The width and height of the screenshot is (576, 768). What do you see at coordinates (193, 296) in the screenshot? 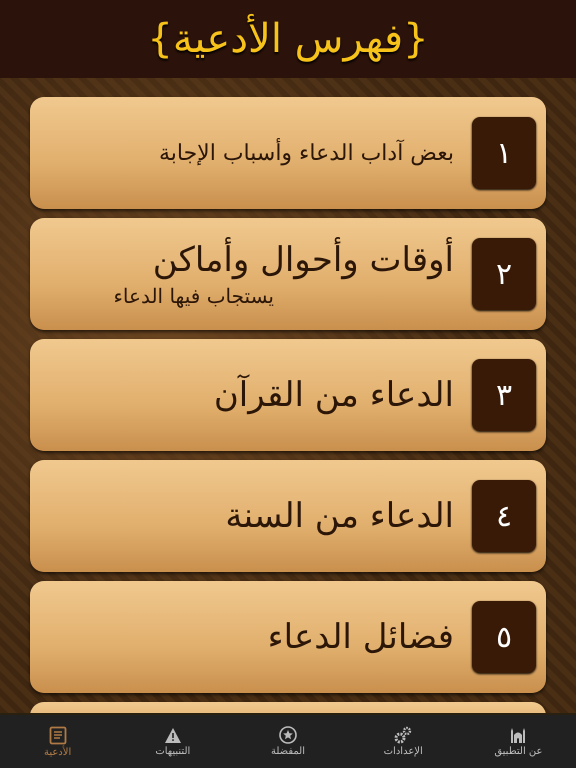
I see `item-subtitle: يستجاب فيها الدعاء` at bounding box center [193, 296].